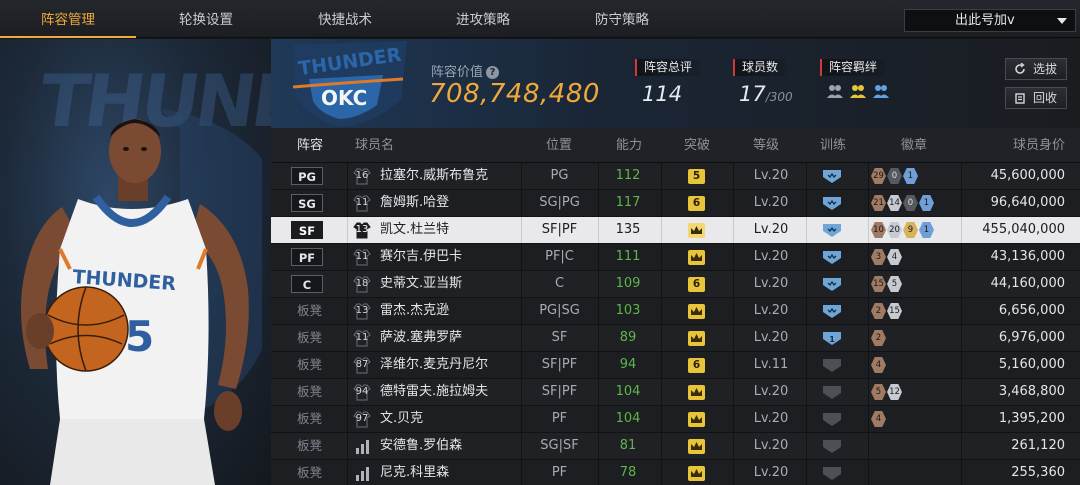  I want to click on lineup-slot-badge: PF, so click(307, 257).